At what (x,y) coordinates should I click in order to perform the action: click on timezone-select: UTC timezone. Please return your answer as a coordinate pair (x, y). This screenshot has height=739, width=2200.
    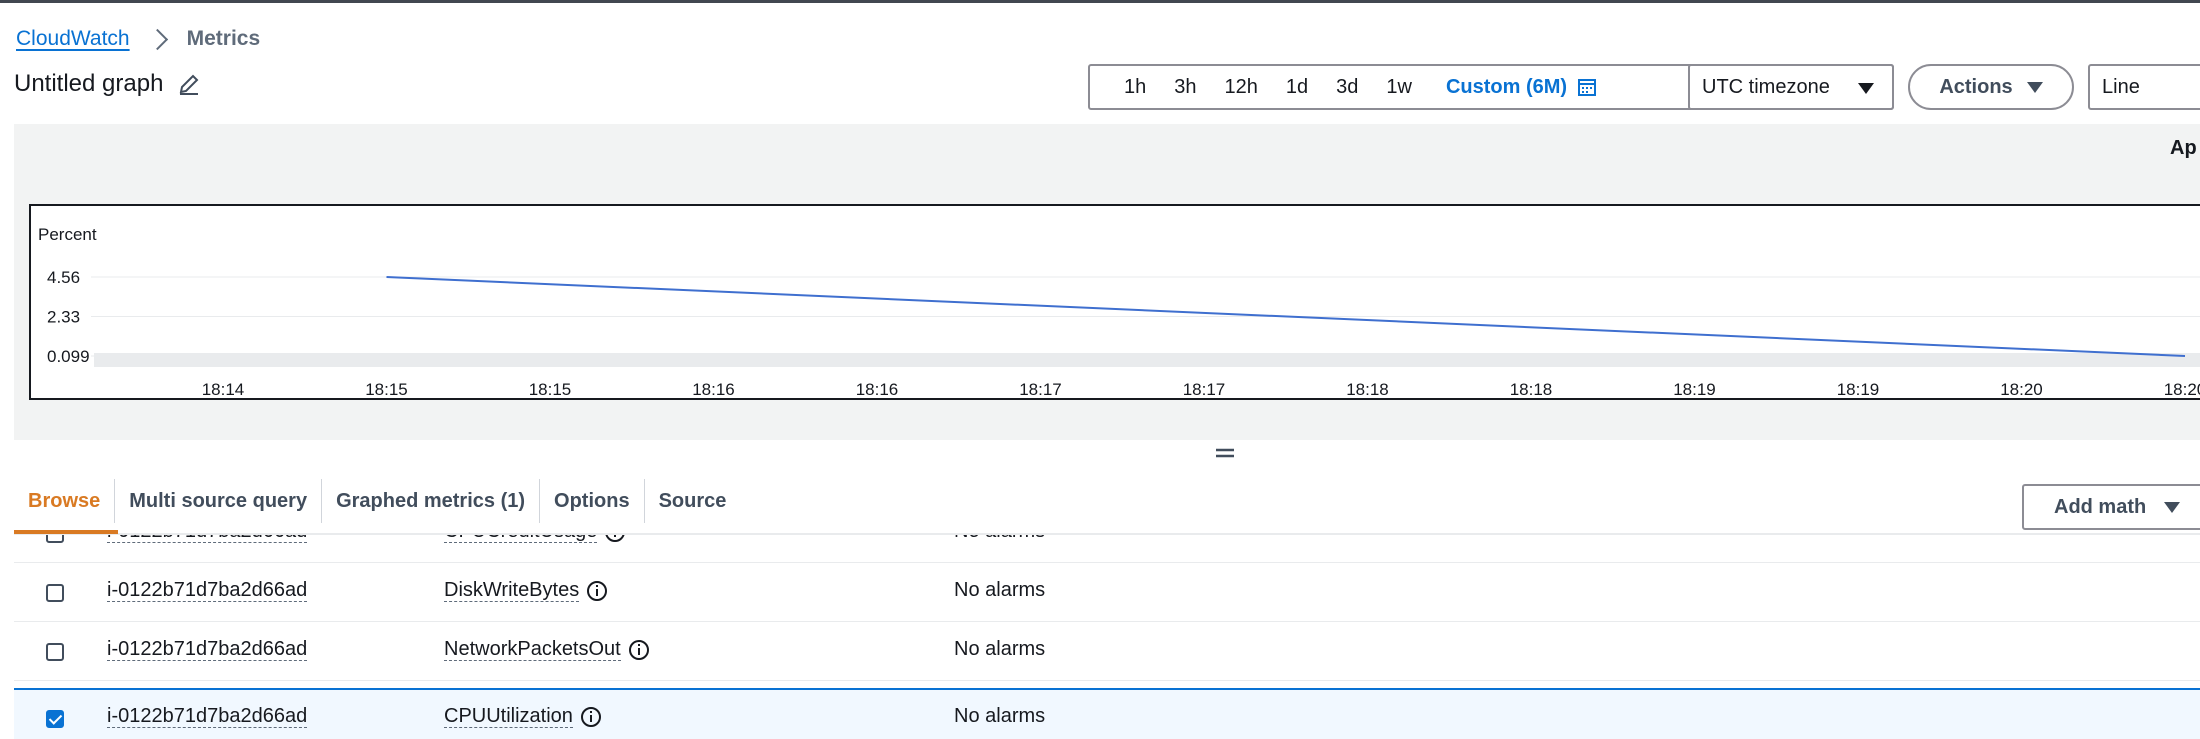
    Looking at the image, I should click on (1791, 87).